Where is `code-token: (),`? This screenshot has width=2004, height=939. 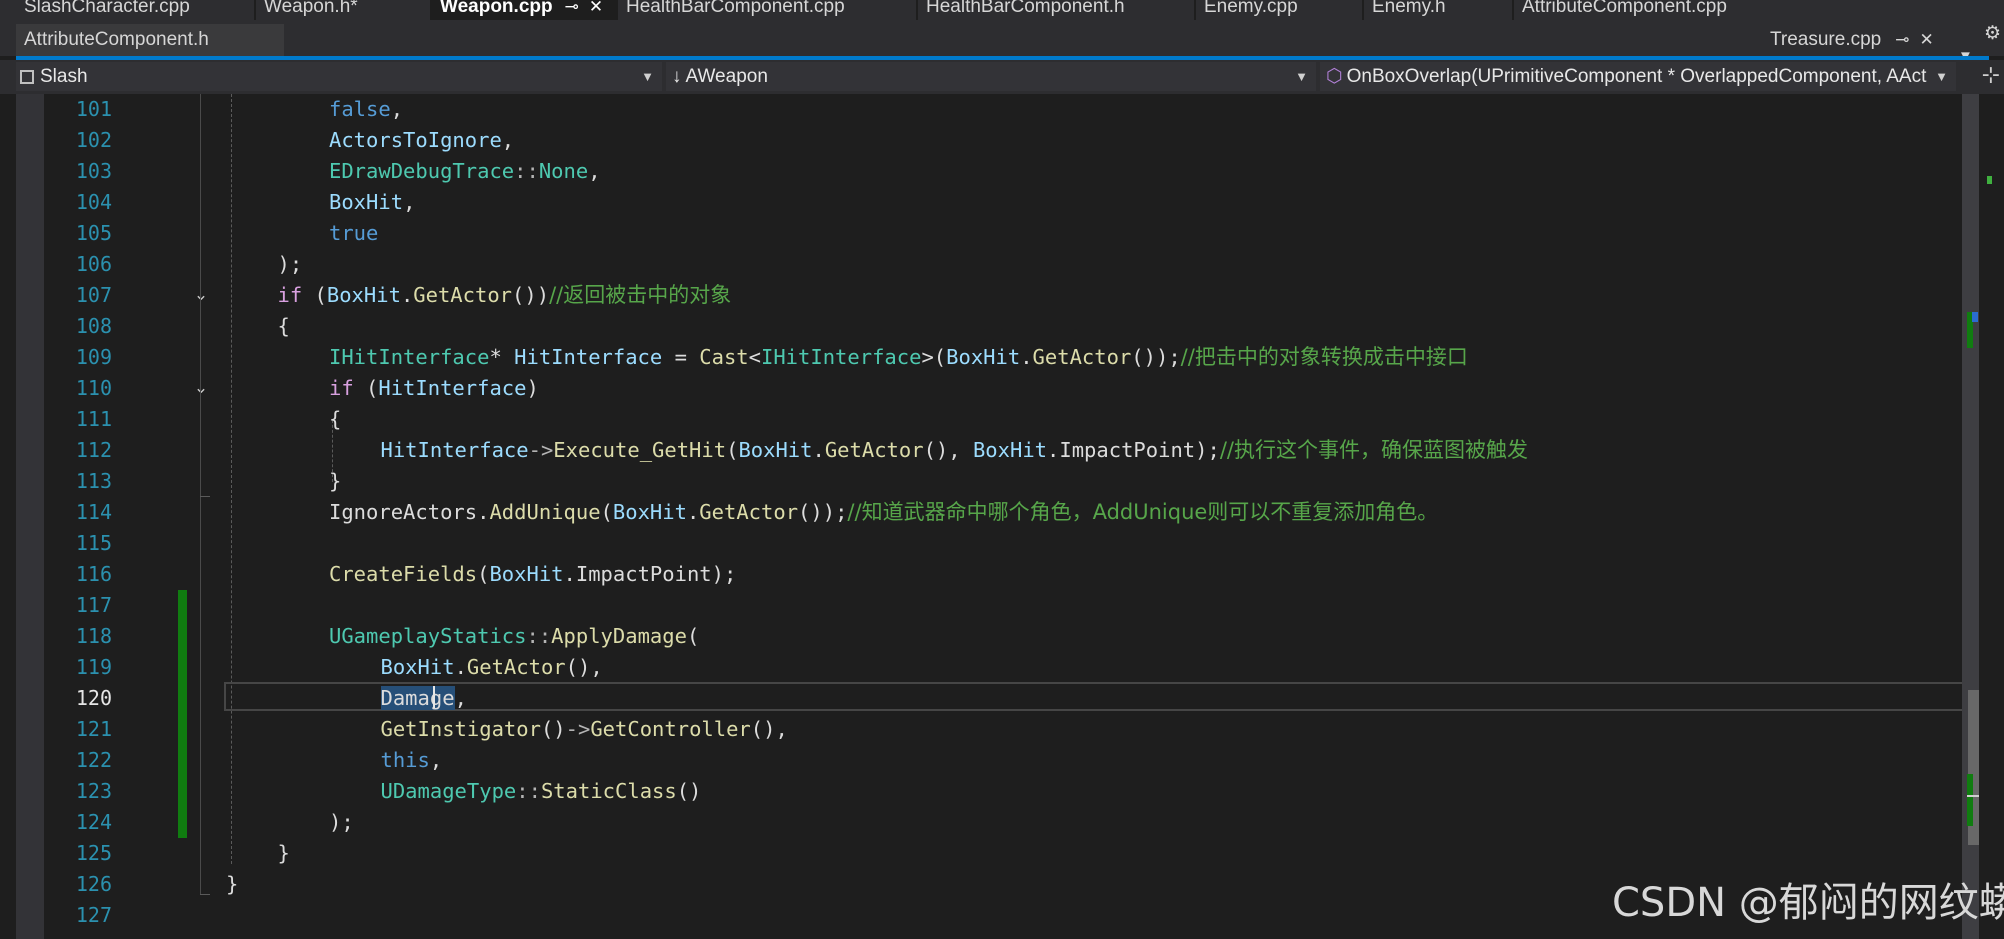
code-token: (), is located at coordinates (948, 450).